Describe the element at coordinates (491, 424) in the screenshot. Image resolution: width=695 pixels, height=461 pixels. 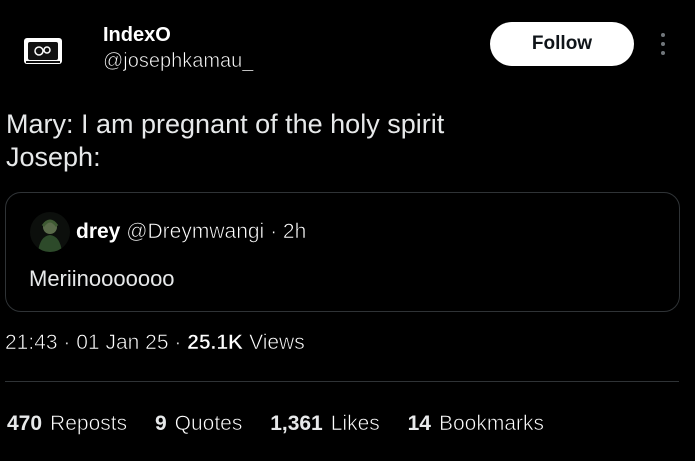
I see `bookmarks-label: Bookmarks` at that location.